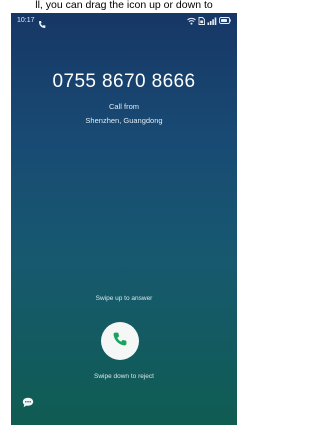 Image resolution: width=320 pixels, height=425 pixels. What do you see at coordinates (225, 20) in the screenshot?
I see `battery-icon` at bounding box center [225, 20].